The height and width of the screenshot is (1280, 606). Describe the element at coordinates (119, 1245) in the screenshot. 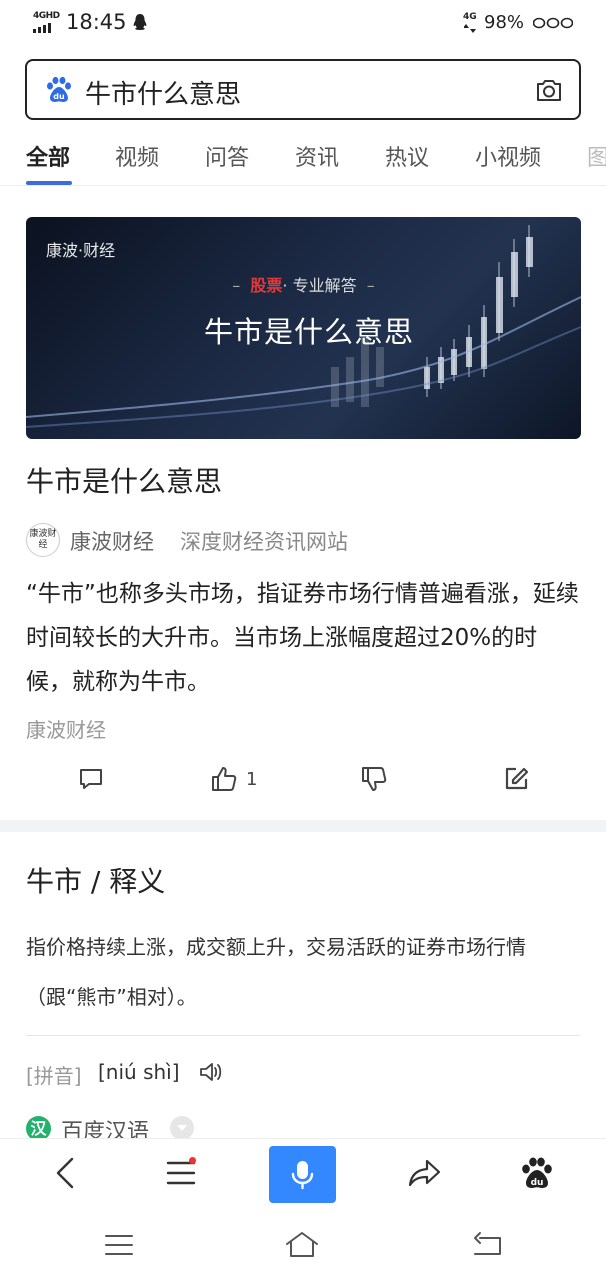

I see `recent-apps-icon` at that location.